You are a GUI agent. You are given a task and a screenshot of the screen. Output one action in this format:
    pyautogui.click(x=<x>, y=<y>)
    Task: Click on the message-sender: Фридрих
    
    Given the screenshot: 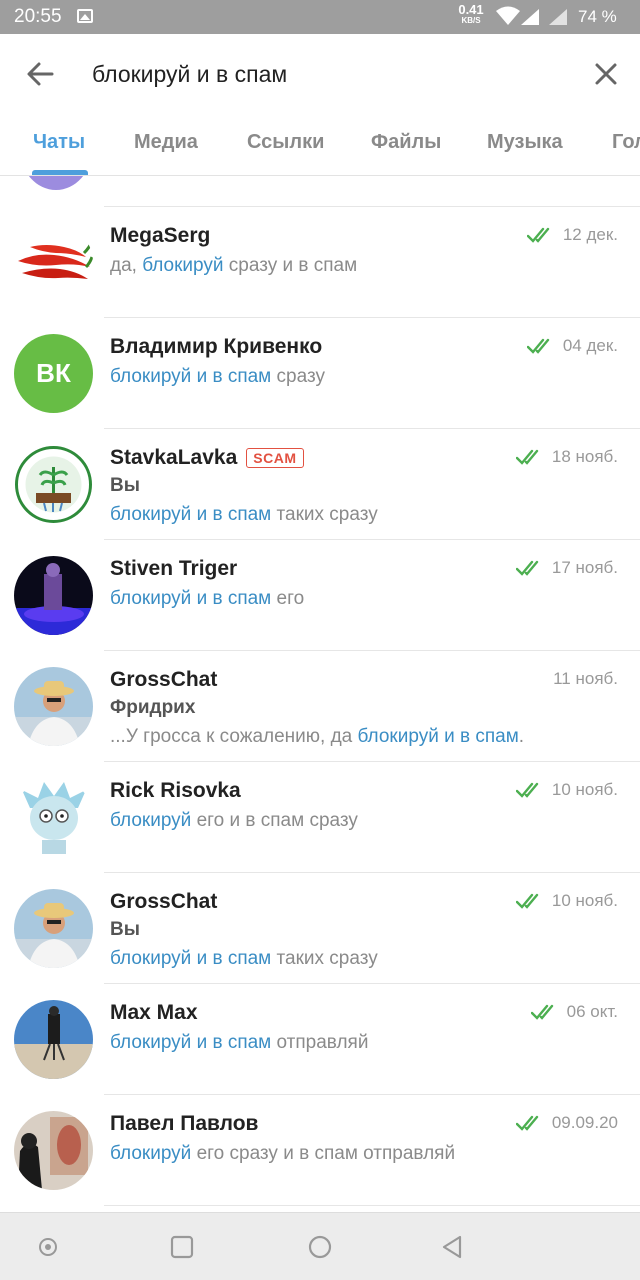 What is the action you would take?
    pyautogui.click(x=153, y=707)
    